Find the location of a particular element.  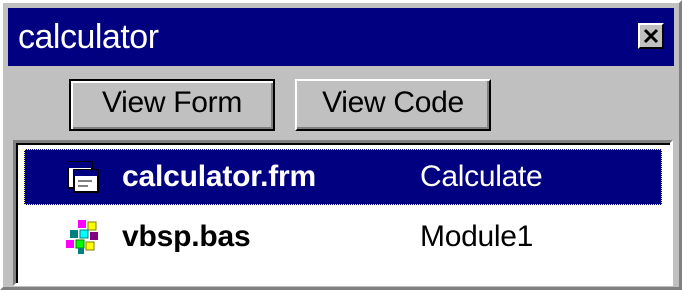

module-icon is located at coordinates (83, 237).